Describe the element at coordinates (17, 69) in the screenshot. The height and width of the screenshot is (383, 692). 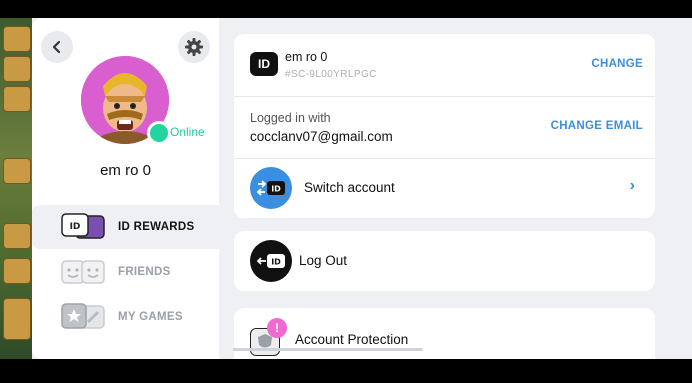
I see `game-shop-icon` at that location.